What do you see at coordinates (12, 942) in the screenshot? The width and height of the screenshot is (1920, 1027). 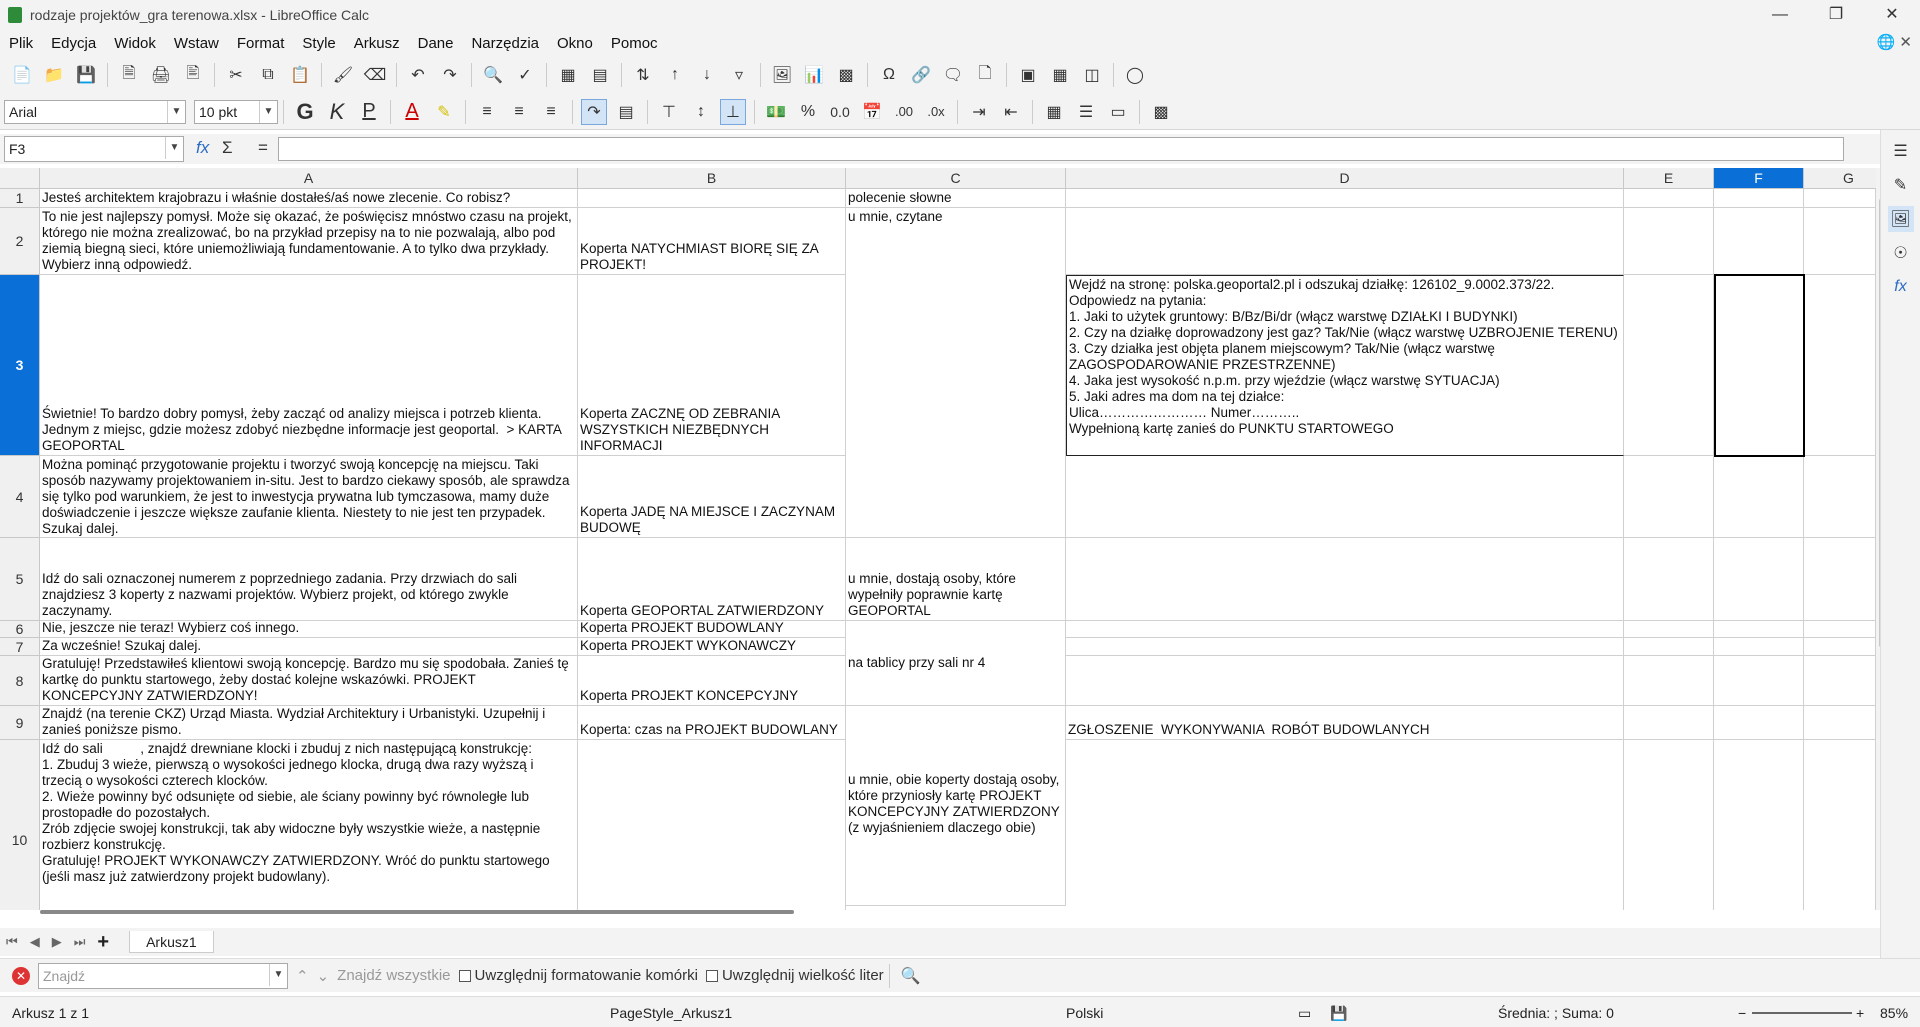 I see `first-sheet-icon: ⏮` at bounding box center [12, 942].